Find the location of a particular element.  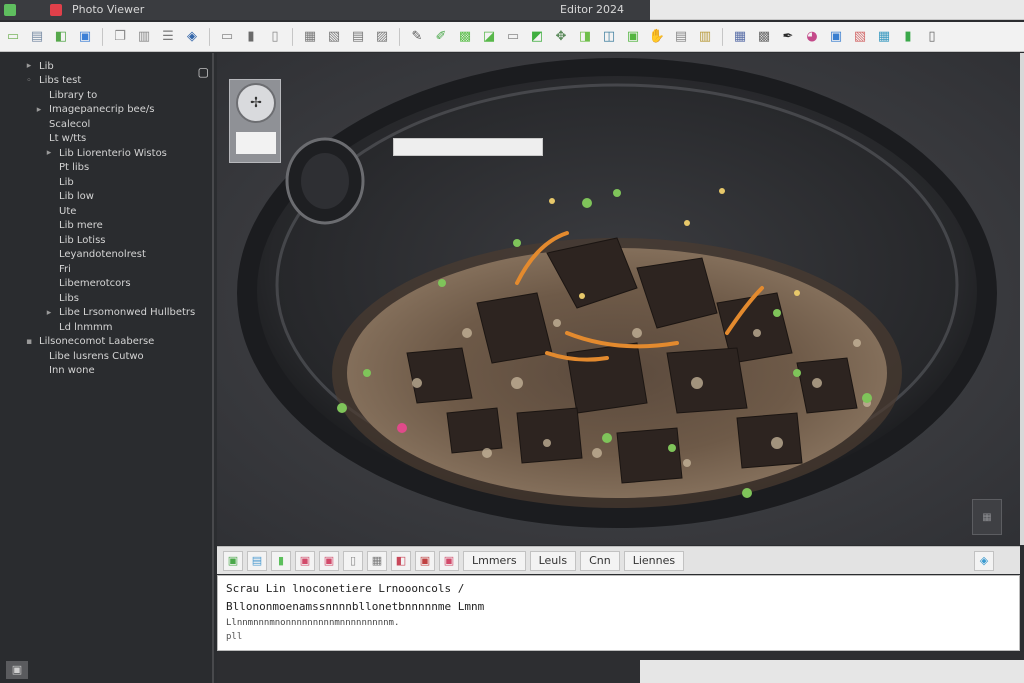

tab-grid: ▦ is located at coordinates (377, 560).